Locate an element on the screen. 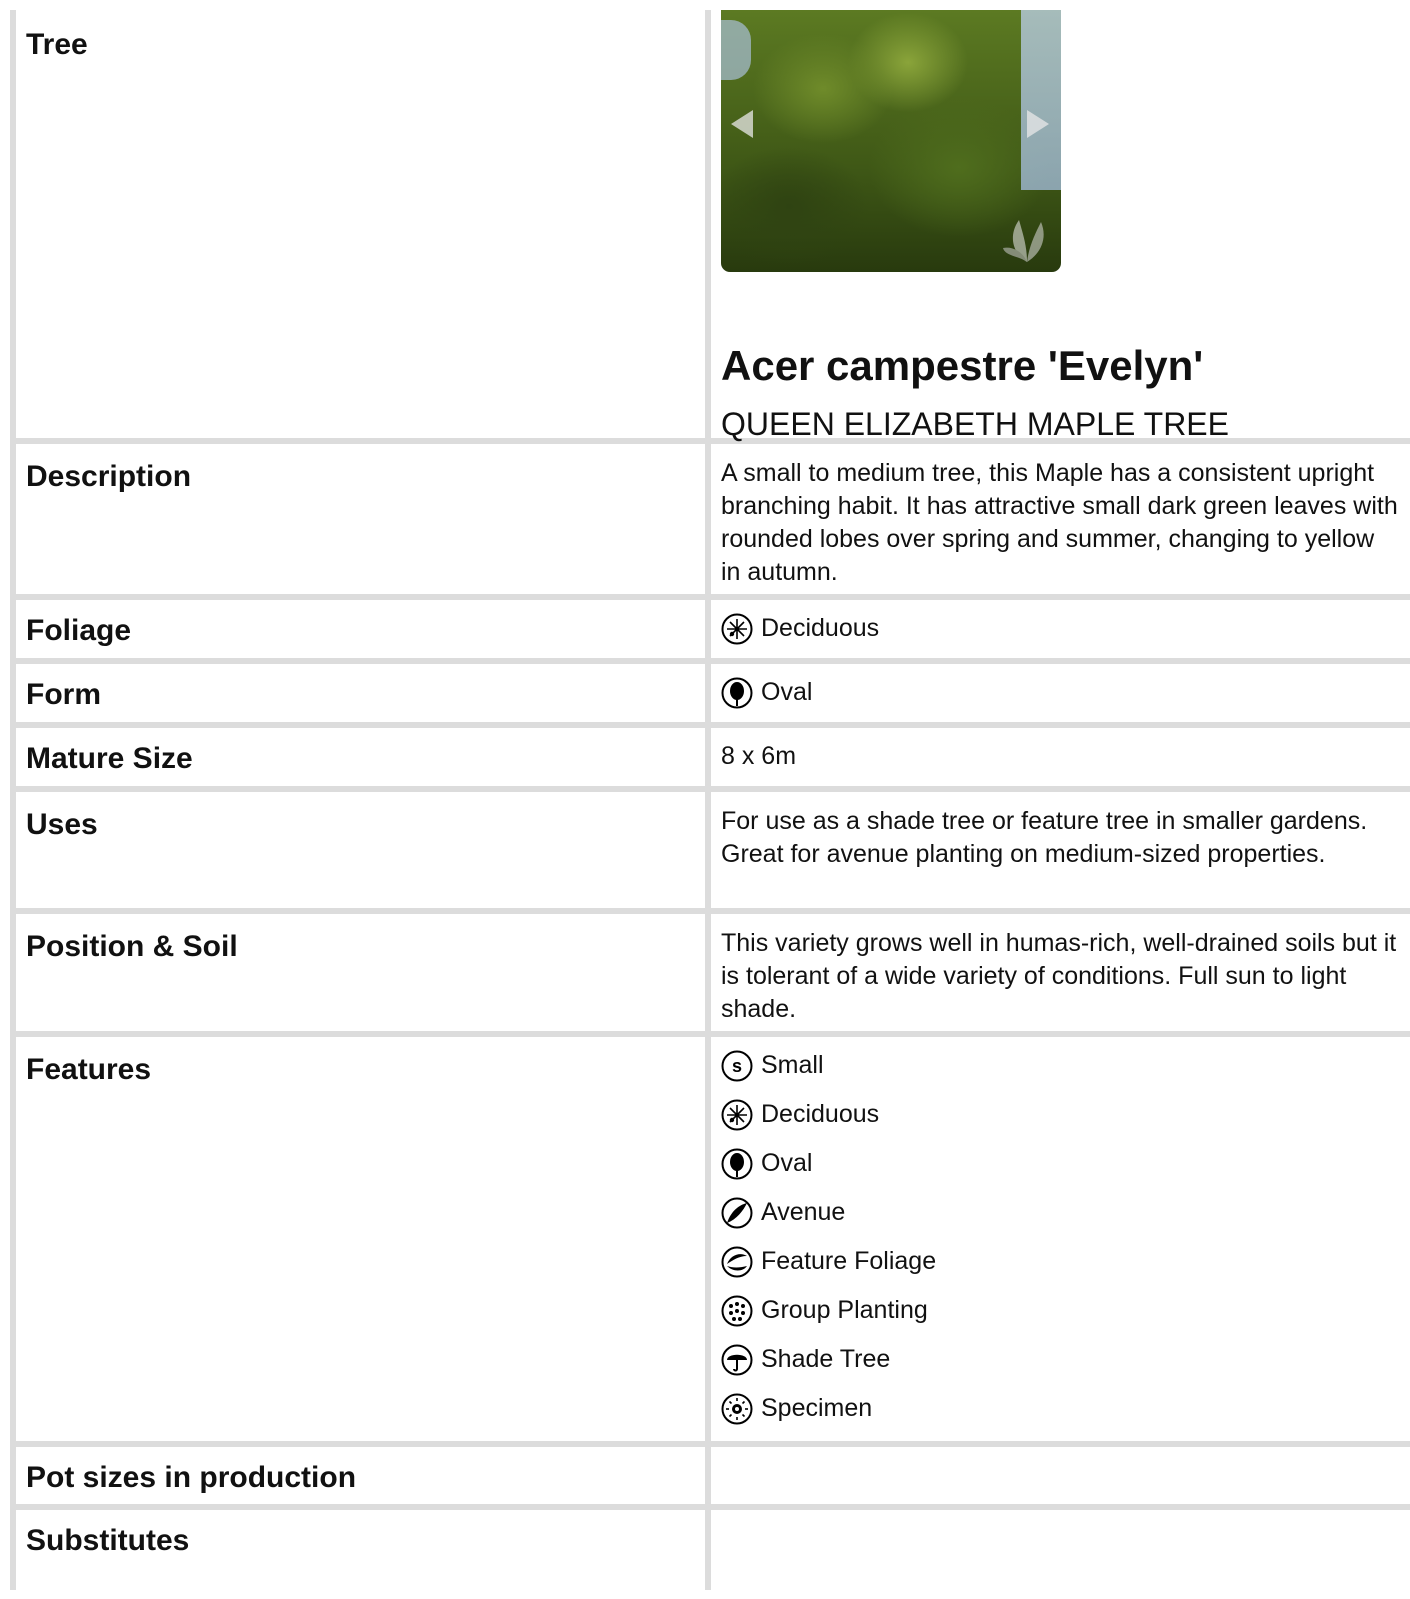  feature-name: Oval is located at coordinates (787, 1163).